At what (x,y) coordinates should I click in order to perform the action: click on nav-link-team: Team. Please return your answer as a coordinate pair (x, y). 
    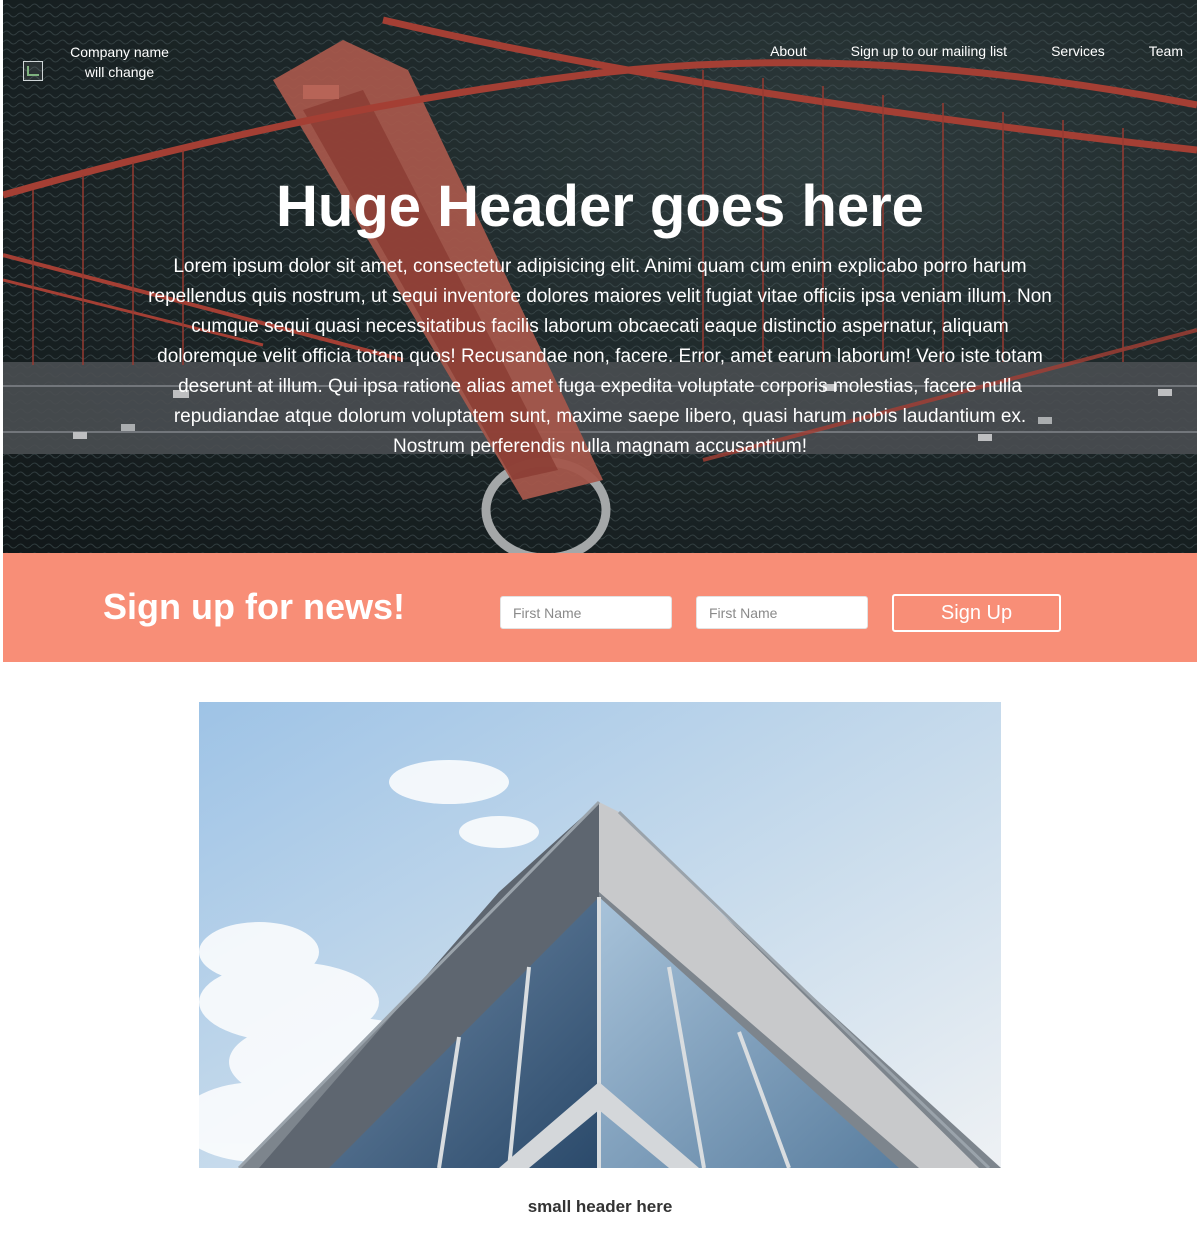
    Looking at the image, I should click on (1166, 51).